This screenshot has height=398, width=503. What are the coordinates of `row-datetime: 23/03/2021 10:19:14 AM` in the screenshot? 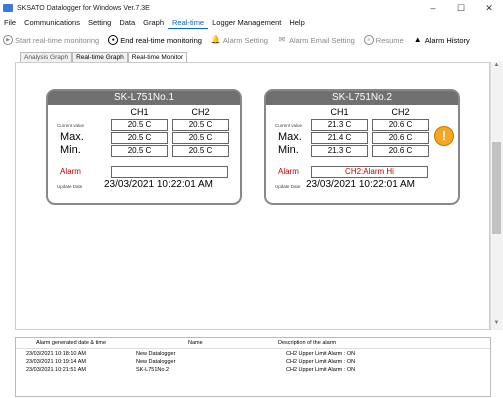 It's located at (56, 362).